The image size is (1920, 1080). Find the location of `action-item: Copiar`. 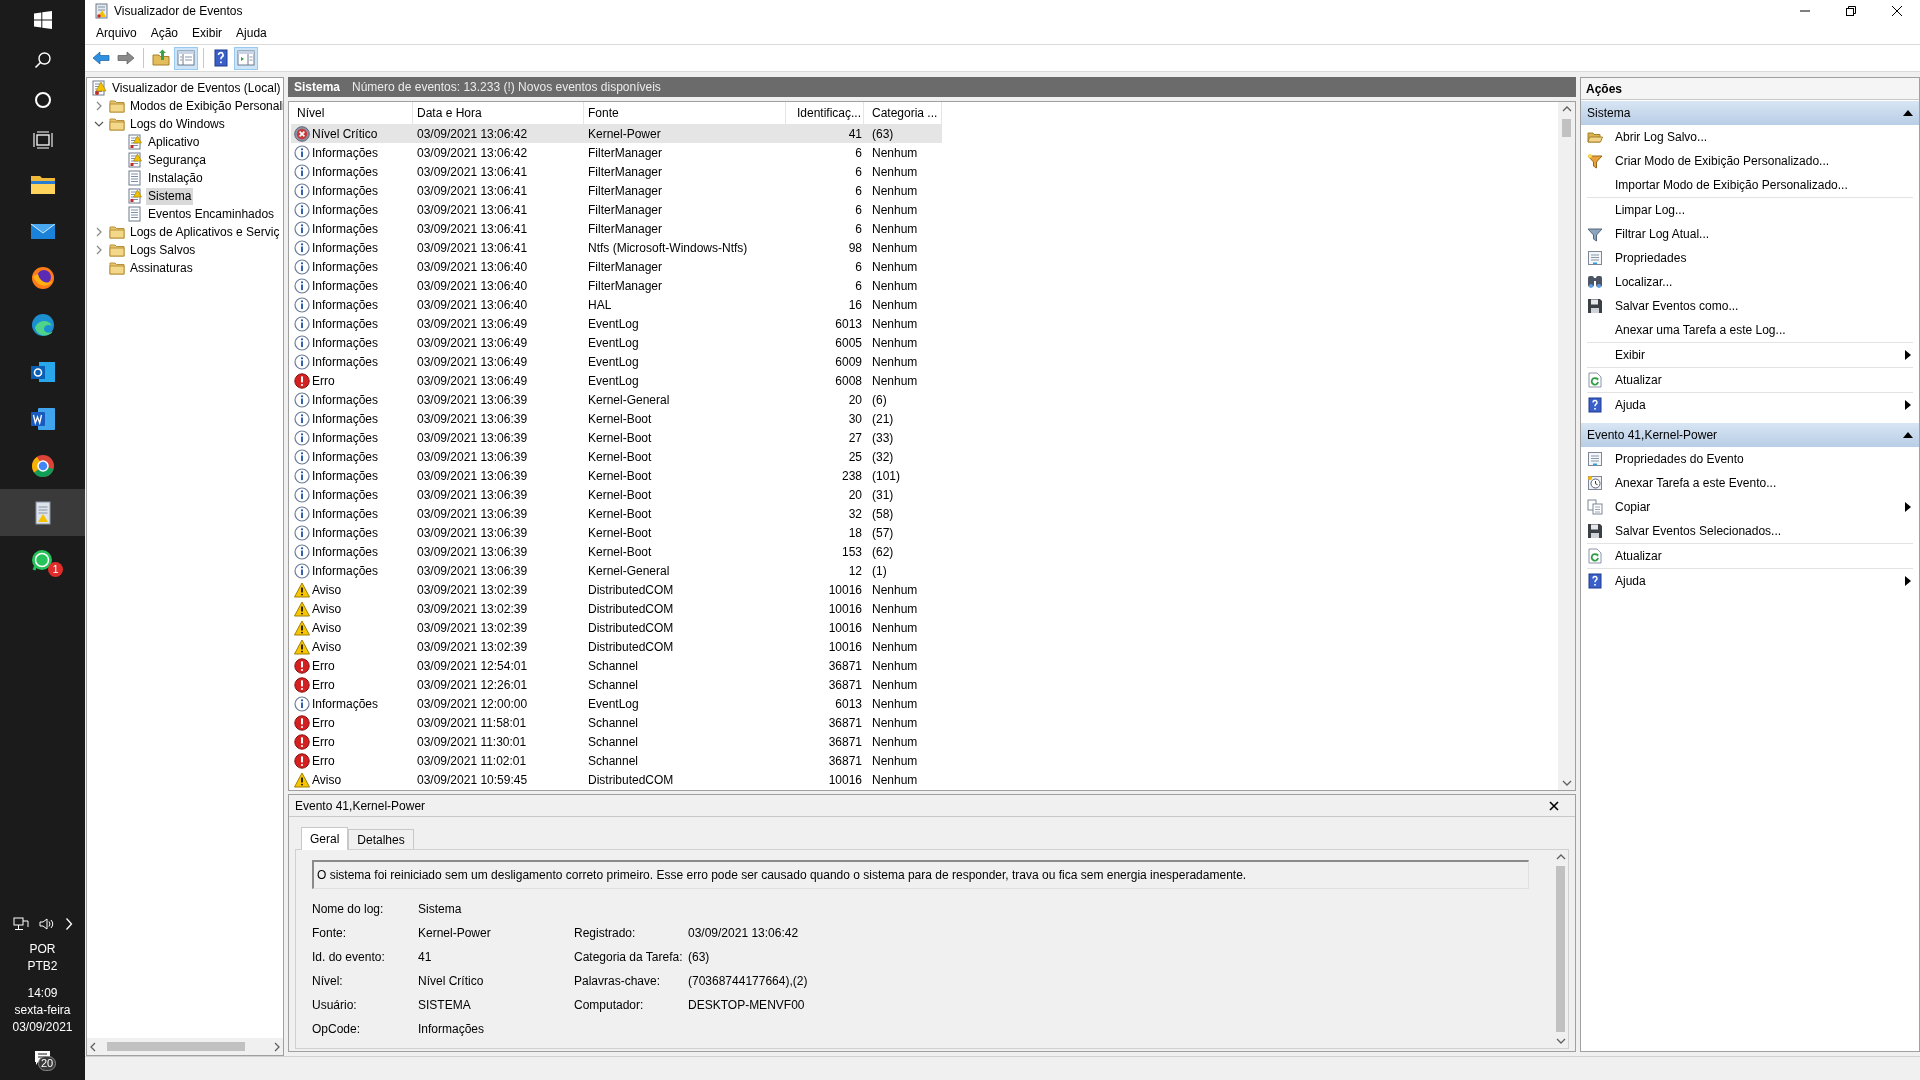

action-item: Copiar is located at coordinates (1750, 507).